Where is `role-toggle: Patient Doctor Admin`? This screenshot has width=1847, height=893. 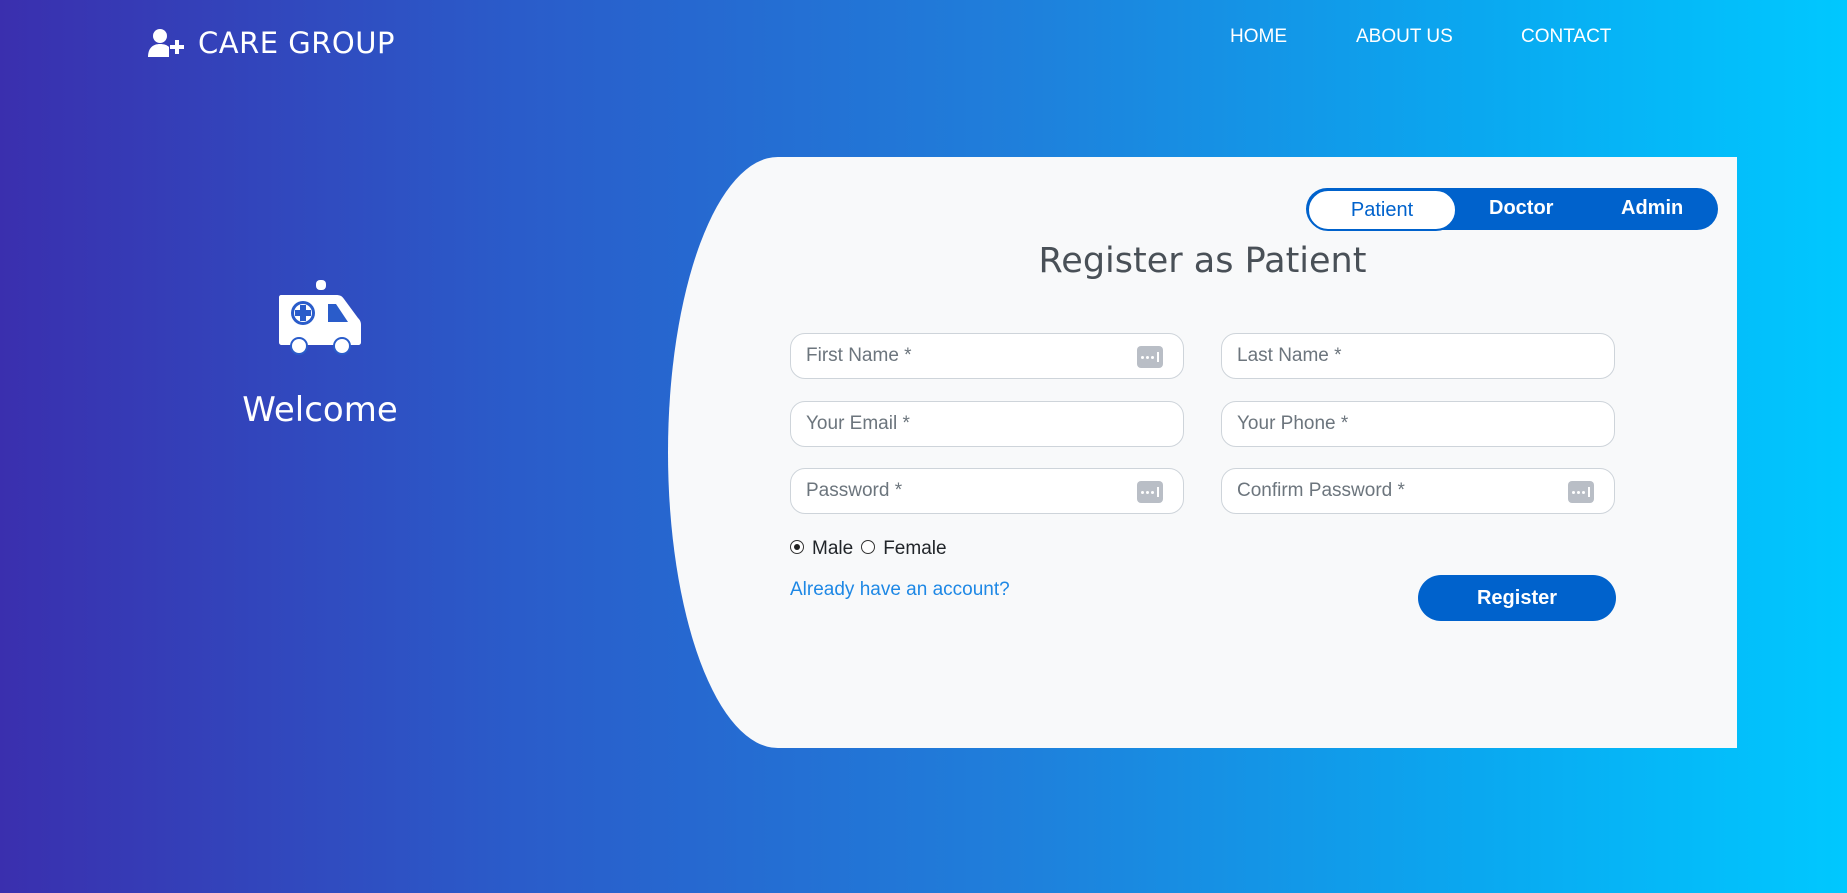 role-toggle: Patient Doctor Admin is located at coordinates (1512, 209).